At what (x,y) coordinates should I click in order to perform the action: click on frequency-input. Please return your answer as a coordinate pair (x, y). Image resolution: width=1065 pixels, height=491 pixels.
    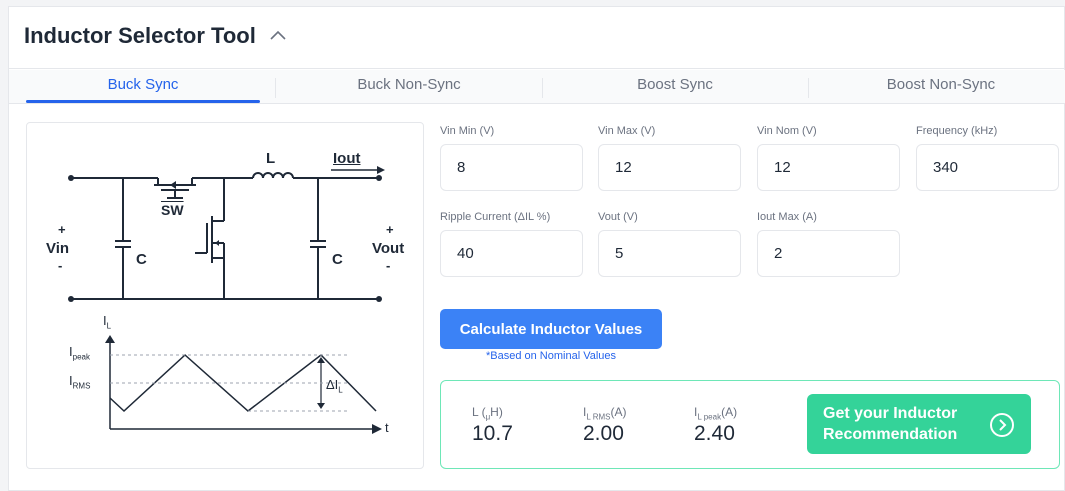
    Looking at the image, I should click on (987, 167).